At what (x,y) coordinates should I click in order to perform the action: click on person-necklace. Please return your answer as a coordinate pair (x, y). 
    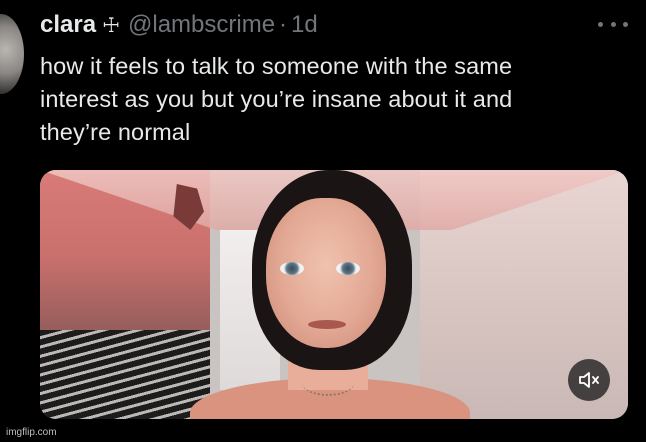
    Looking at the image, I should click on (328, 383).